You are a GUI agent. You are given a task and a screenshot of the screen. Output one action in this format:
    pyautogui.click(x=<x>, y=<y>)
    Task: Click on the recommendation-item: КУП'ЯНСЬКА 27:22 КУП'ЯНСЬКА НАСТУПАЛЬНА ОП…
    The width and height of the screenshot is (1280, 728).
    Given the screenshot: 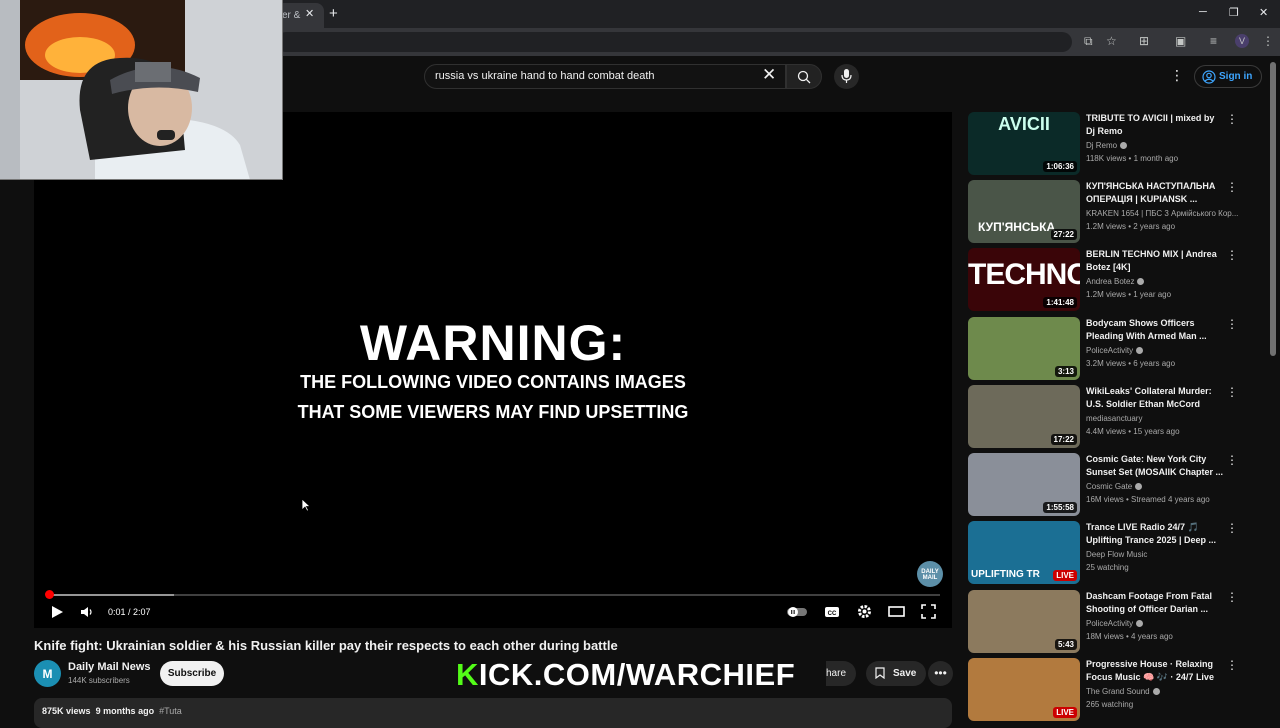 What is the action you would take?
    pyautogui.click(x=1108, y=212)
    